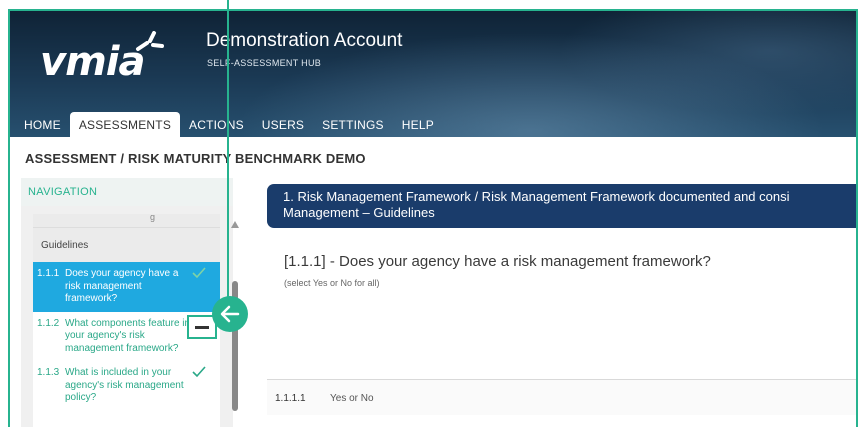 The image size is (859, 427). I want to click on scroll-up-arrow-icon, so click(235, 224).